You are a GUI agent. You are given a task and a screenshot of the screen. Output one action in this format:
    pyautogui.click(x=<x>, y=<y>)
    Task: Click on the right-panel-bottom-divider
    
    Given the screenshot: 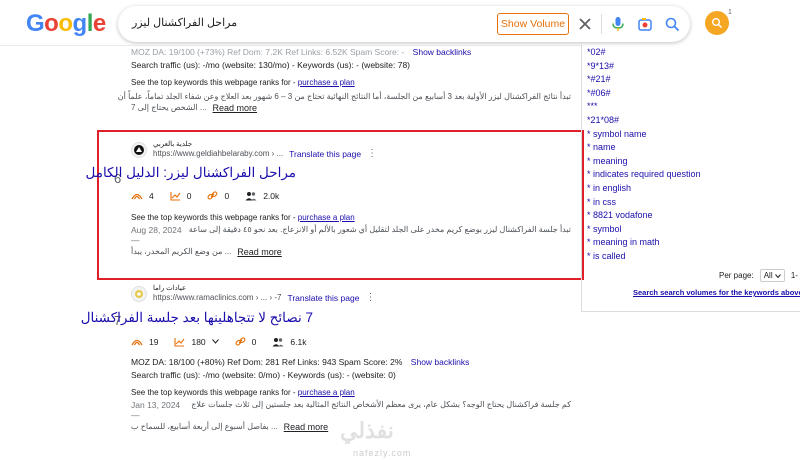 What is the action you would take?
    pyautogui.click(x=690, y=311)
    